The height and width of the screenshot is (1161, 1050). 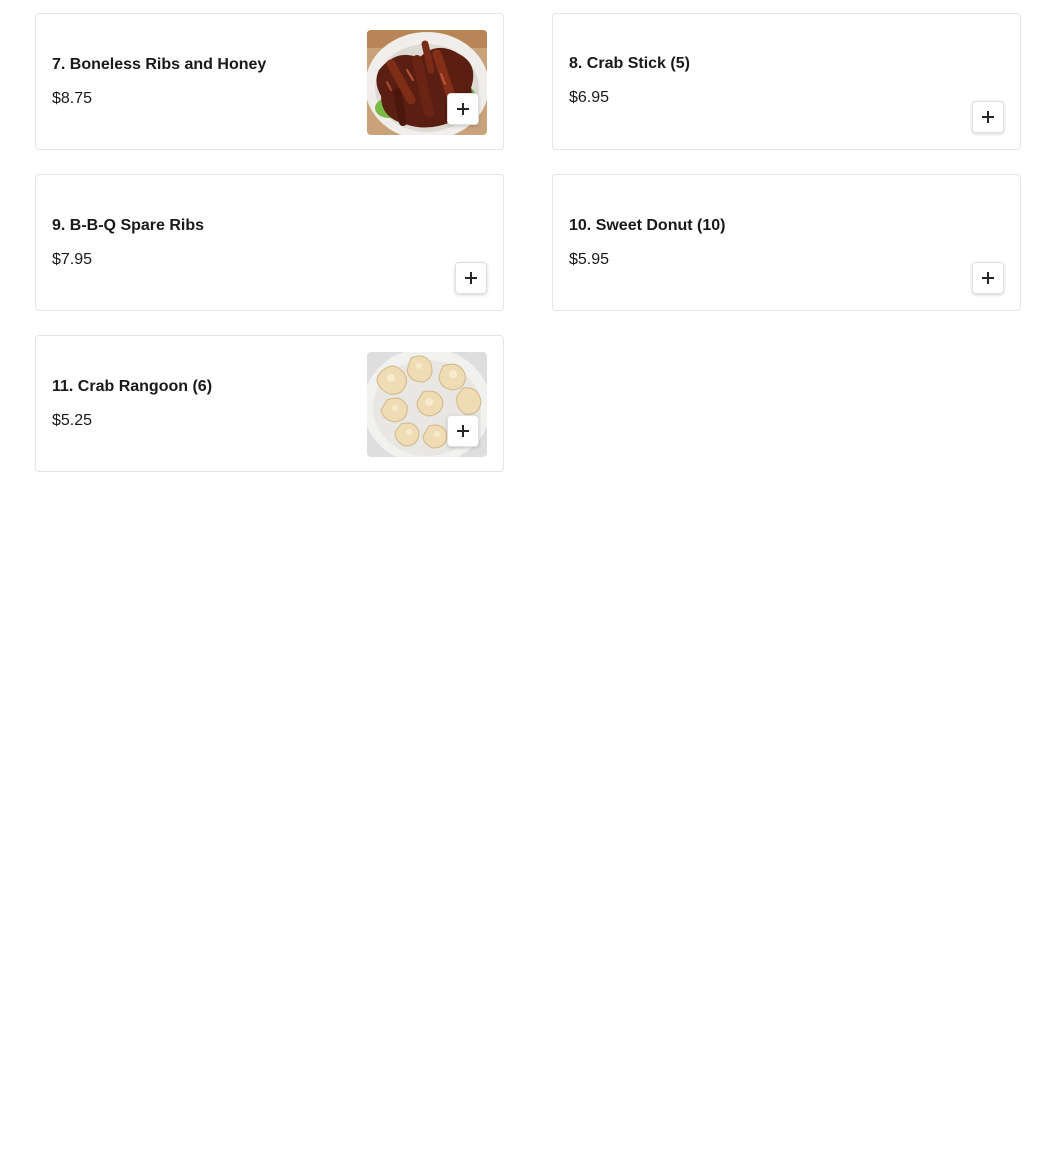 I want to click on menu-item-price: $5.95, so click(x=589, y=259).